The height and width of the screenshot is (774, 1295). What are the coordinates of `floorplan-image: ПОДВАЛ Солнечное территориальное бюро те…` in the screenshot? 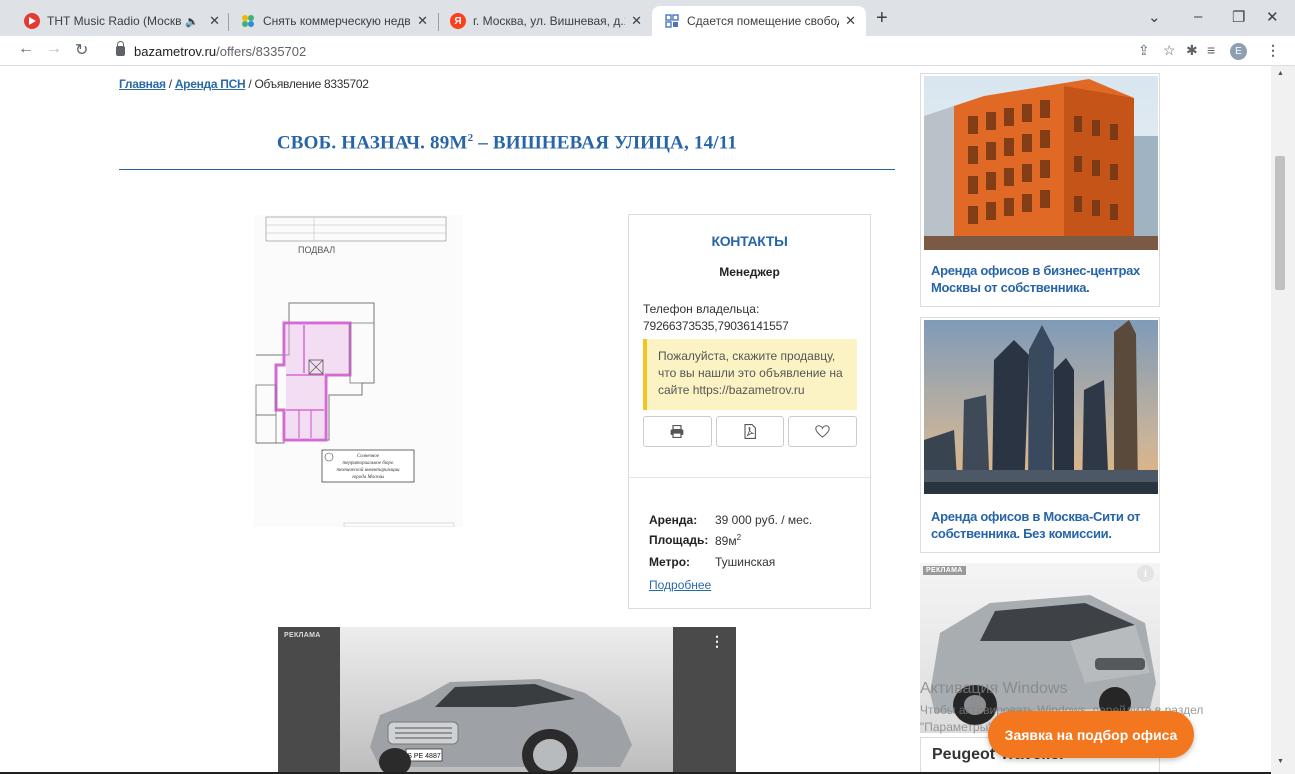 It's located at (358, 371).